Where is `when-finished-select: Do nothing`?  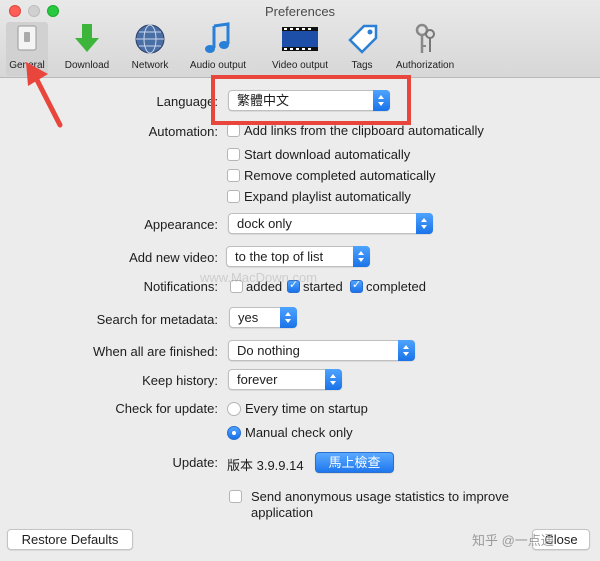 when-finished-select: Do nothing is located at coordinates (321, 350).